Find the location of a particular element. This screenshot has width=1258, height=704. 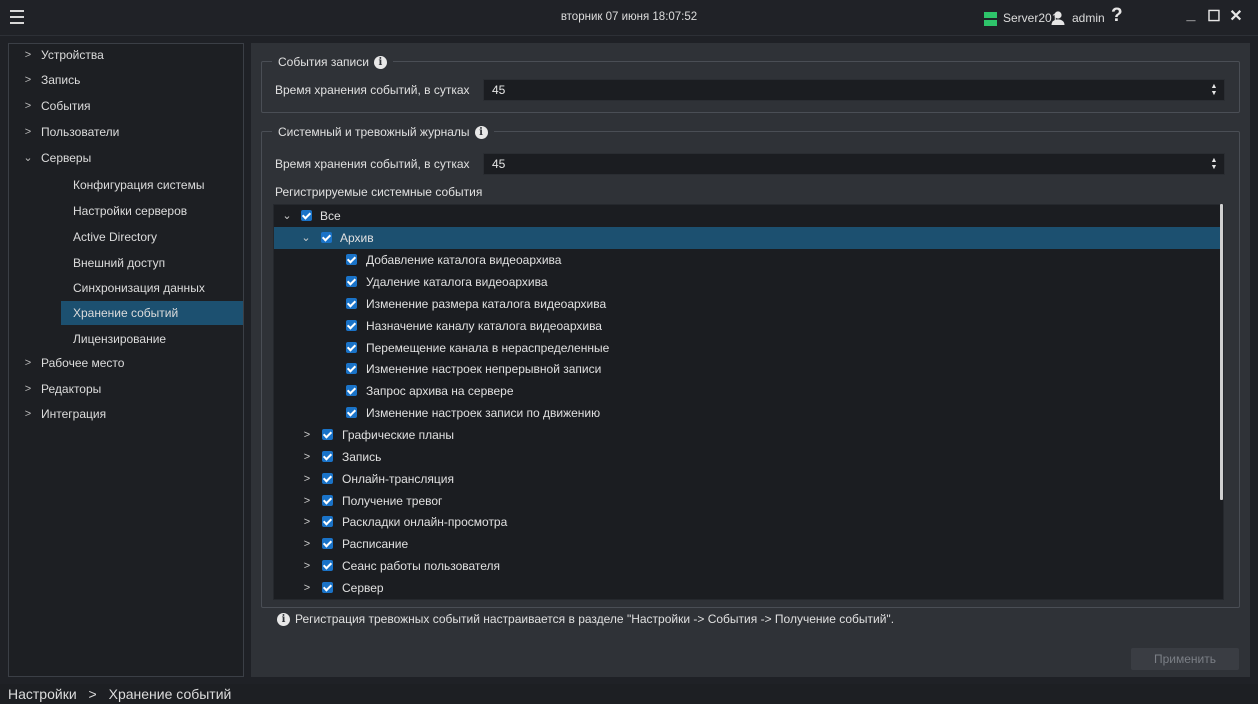

record-retention-spinbox: 45 ▲ ▼ is located at coordinates (854, 90).